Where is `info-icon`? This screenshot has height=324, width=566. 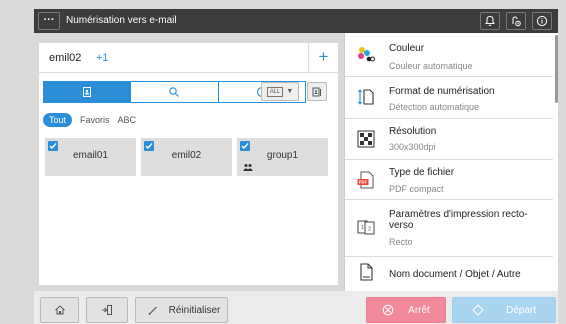
info-icon is located at coordinates (542, 21).